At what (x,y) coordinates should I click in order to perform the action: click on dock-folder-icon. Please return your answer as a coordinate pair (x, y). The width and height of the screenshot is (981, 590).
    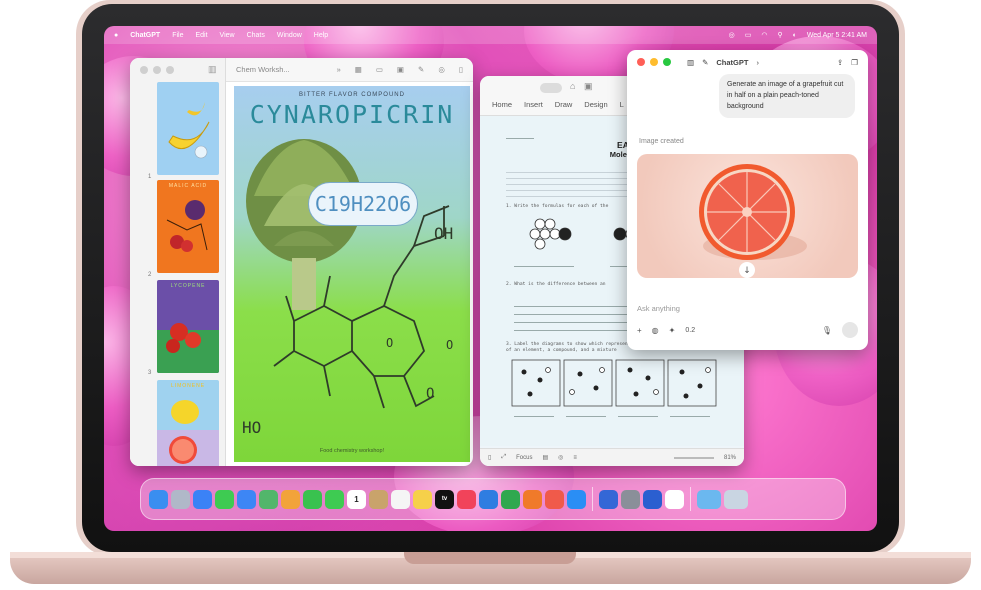
    Looking at the image, I should click on (709, 499).